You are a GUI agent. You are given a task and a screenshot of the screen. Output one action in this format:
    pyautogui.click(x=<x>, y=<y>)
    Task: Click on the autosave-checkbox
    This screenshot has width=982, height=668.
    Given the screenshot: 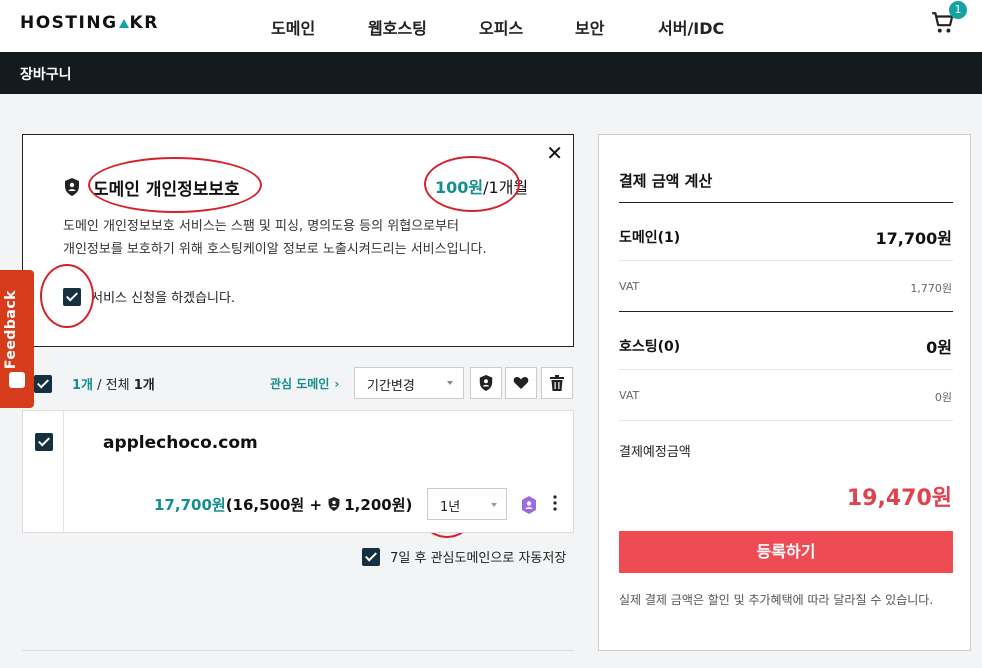 What is the action you would take?
    pyautogui.click(x=371, y=556)
    